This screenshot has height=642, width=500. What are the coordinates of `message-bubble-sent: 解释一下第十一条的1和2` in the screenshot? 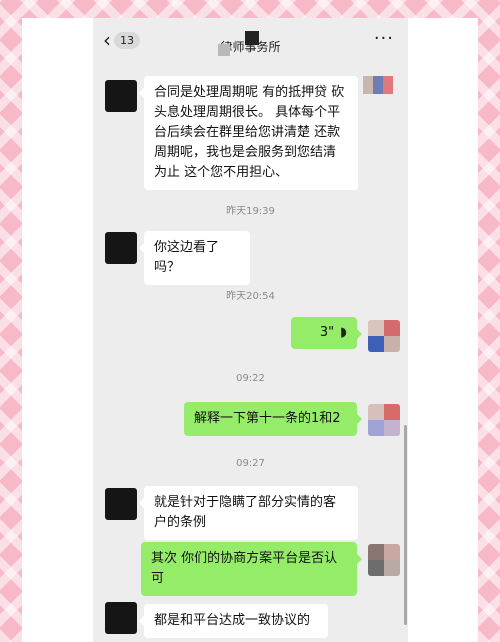 It's located at (273, 419).